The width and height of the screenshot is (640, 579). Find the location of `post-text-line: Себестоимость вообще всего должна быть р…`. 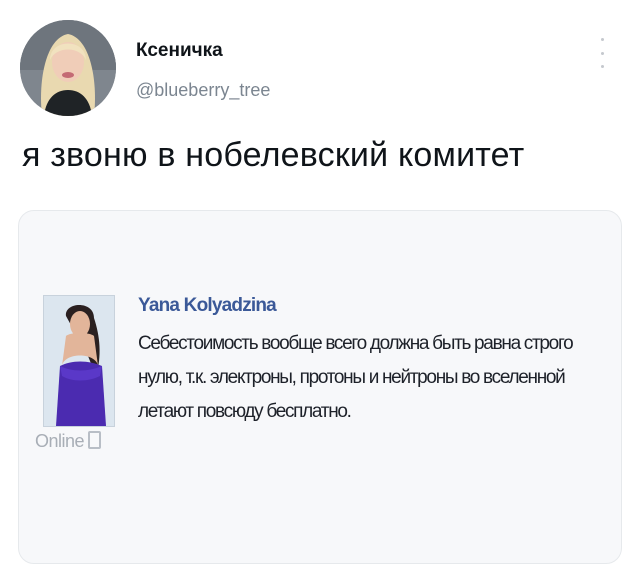

post-text-line: Себестоимость вообще всего должна быть р… is located at coordinates (356, 343).